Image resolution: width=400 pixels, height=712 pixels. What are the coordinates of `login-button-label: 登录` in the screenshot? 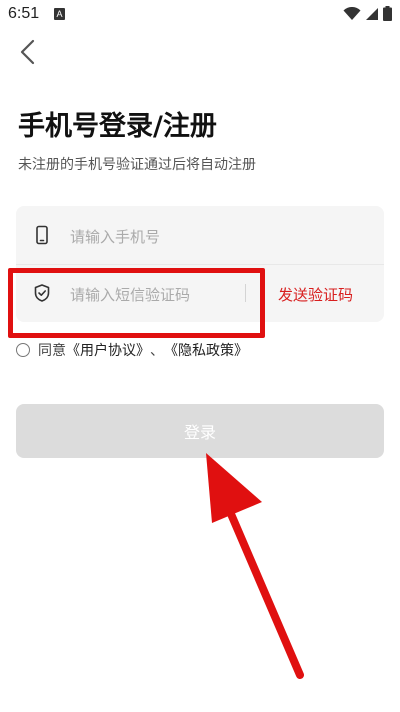 It's located at (199, 432).